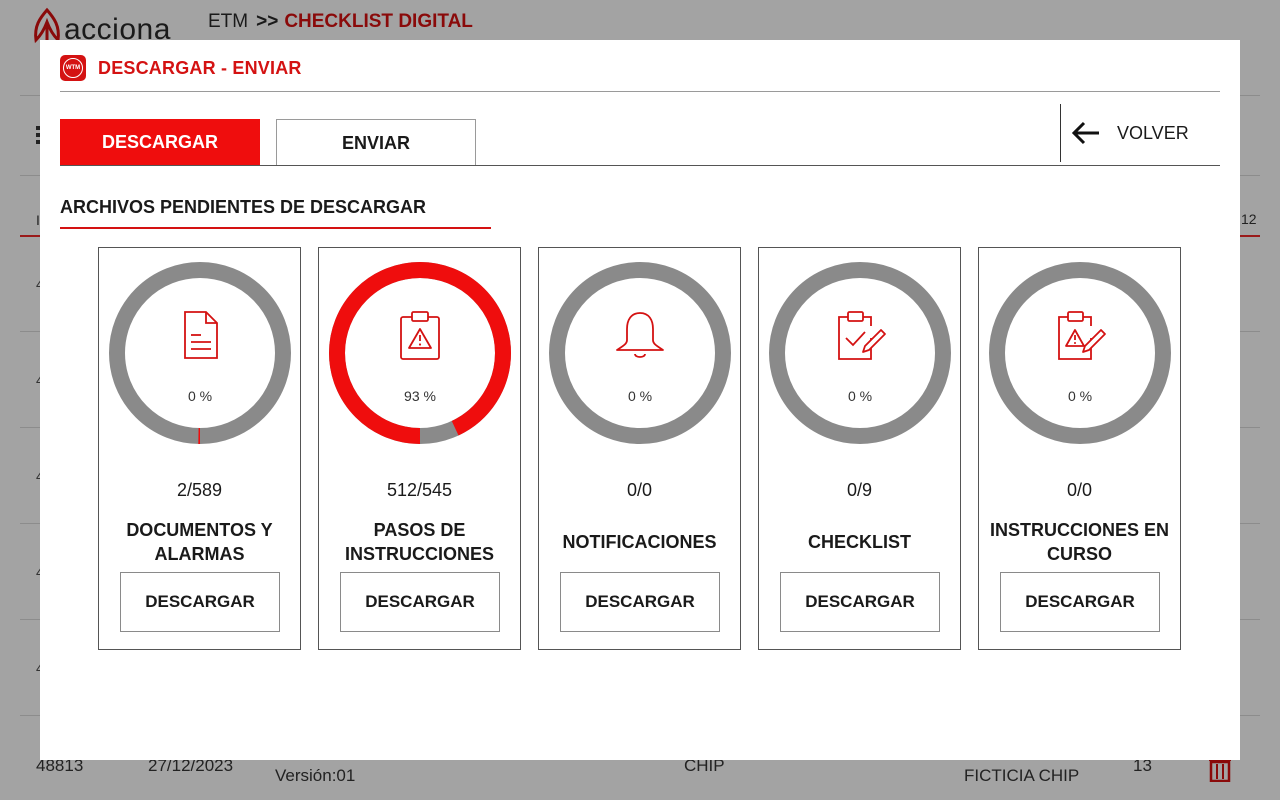  What do you see at coordinates (199, 448) in the screenshot?
I see `card-documentos-alarmas: 0 % 2/589 DOCUMENTOS Y ALARMAS DESCARGAR` at bounding box center [199, 448].